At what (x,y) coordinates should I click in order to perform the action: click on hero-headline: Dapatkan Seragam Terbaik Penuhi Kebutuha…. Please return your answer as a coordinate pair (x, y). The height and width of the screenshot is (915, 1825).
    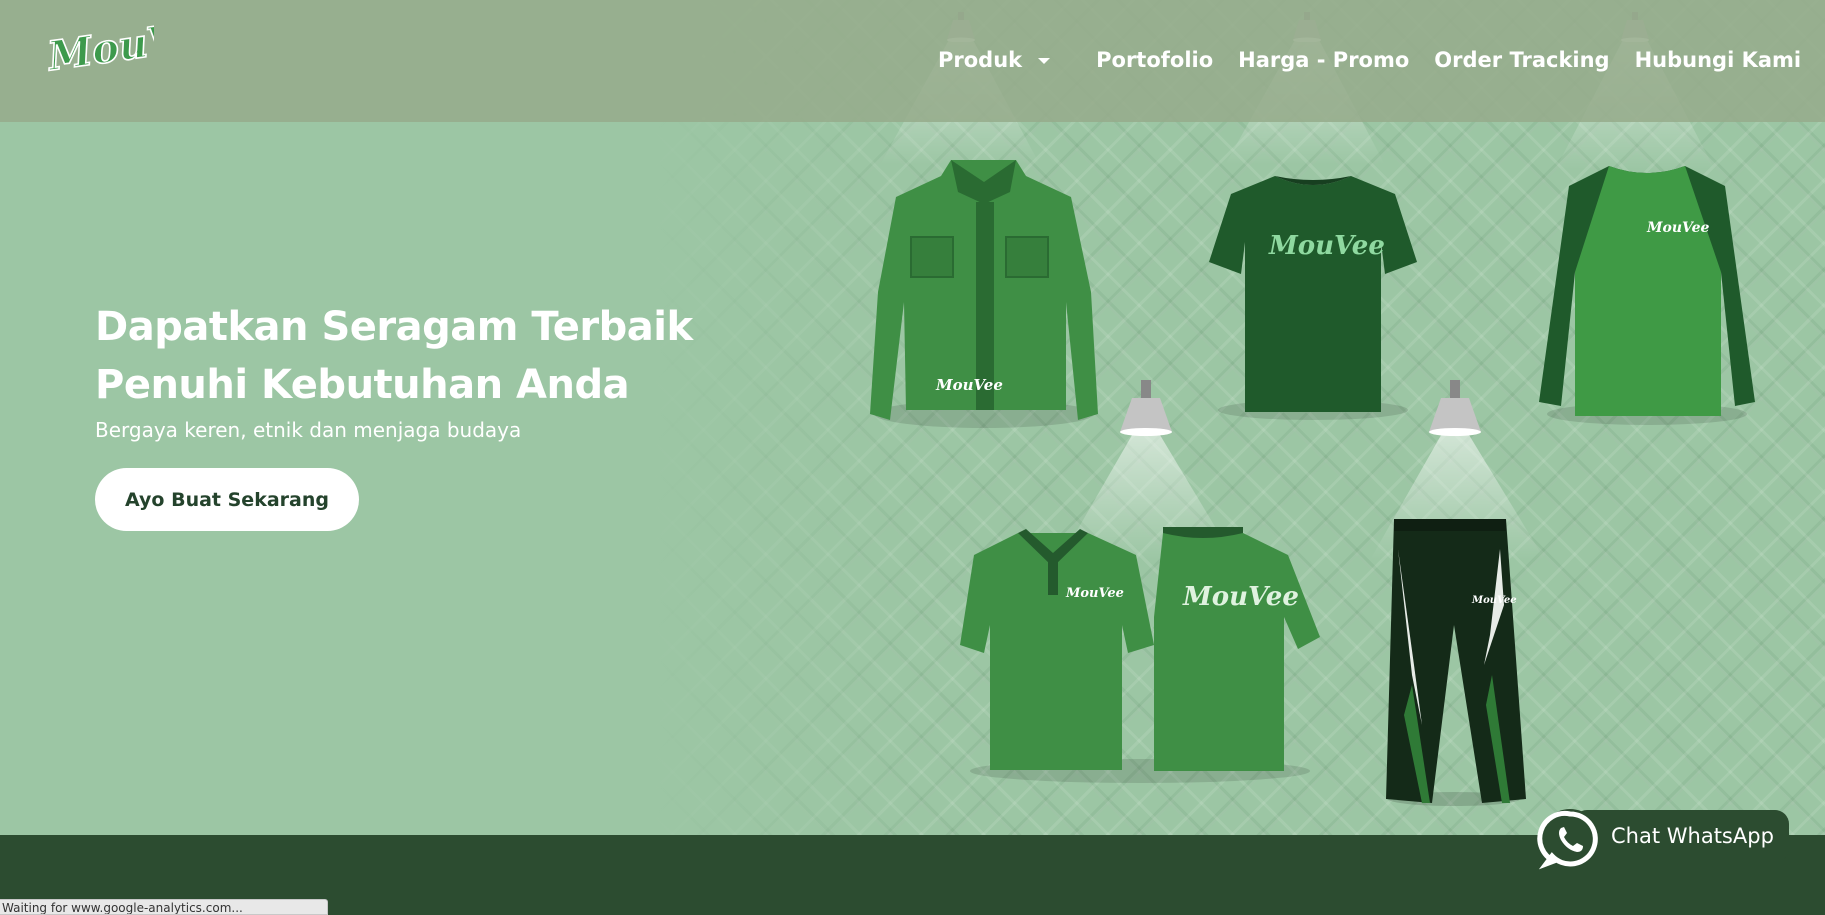
    Looking at the image, I should click on (405, 356).